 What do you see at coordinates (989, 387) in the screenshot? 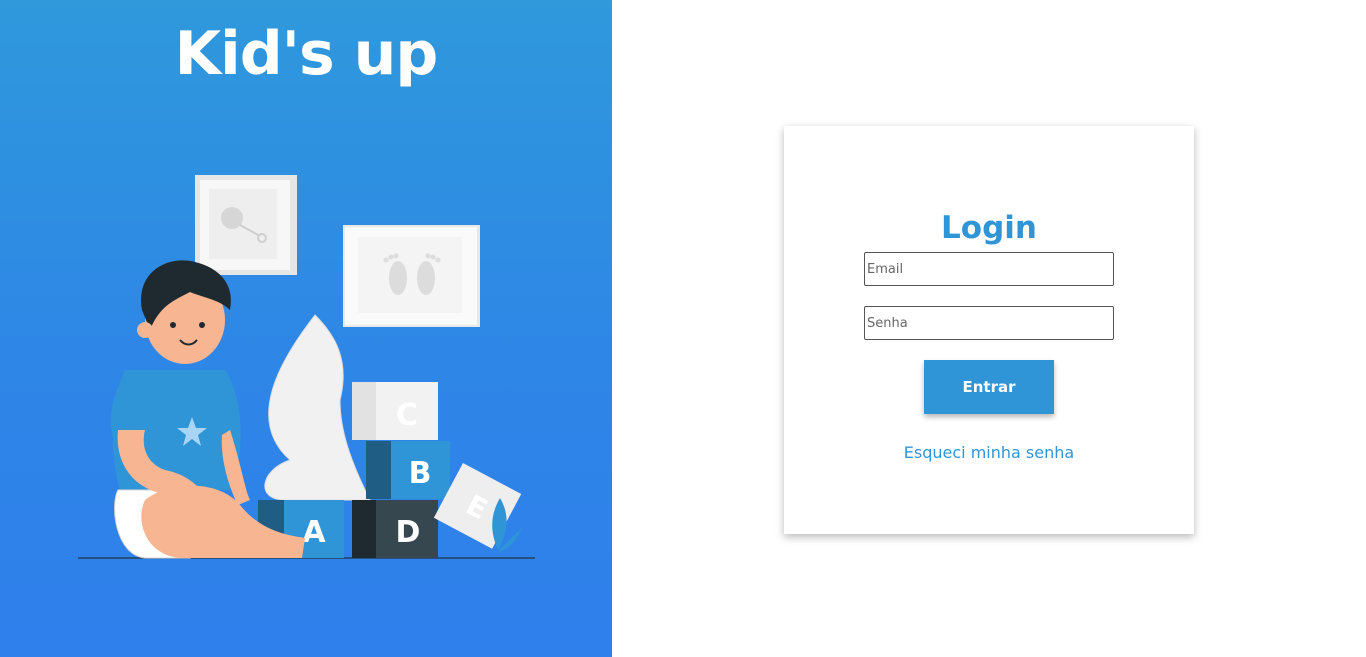
I see `login-button: Entrar` at bounding box center [989, 387].